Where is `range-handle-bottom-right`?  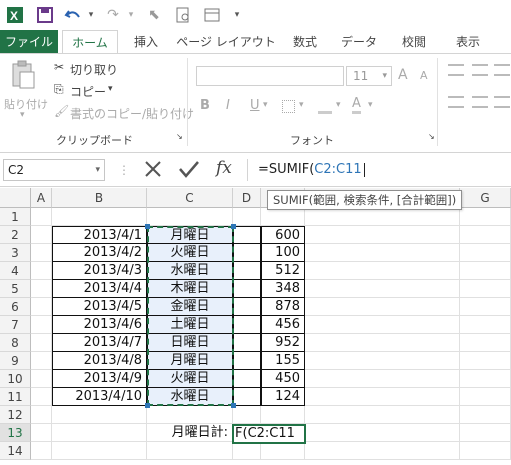 range-handle-bottom-right is located at coordinates (233, 405).